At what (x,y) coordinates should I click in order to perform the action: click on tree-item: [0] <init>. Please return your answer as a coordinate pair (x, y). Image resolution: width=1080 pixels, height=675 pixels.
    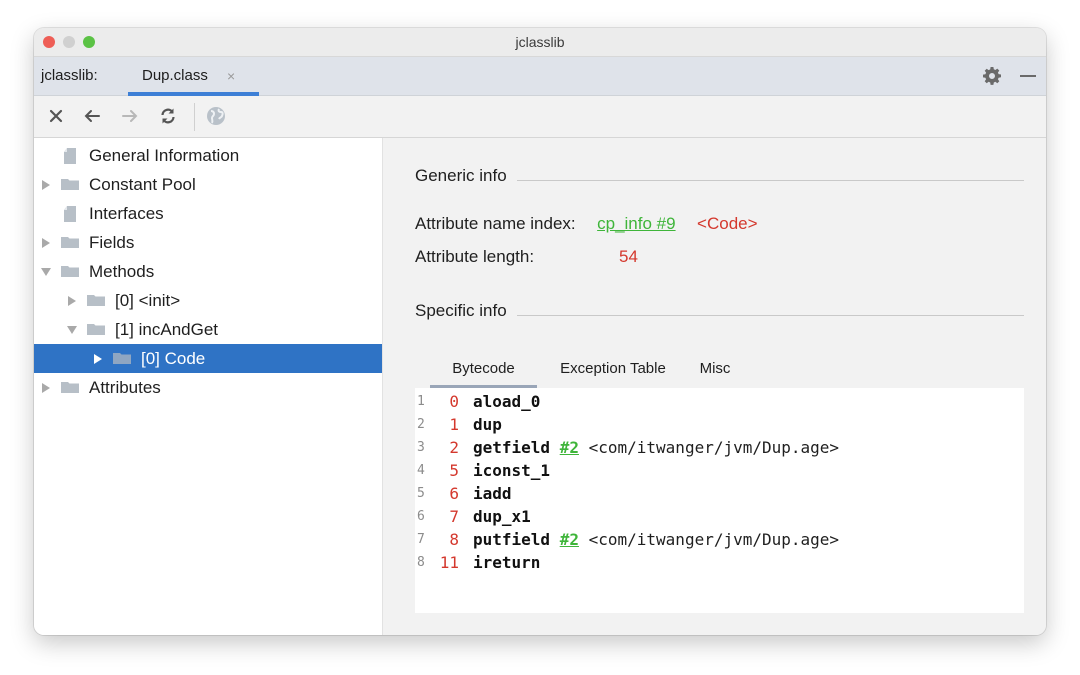
    Looking at the image, I should click on (208, 300).